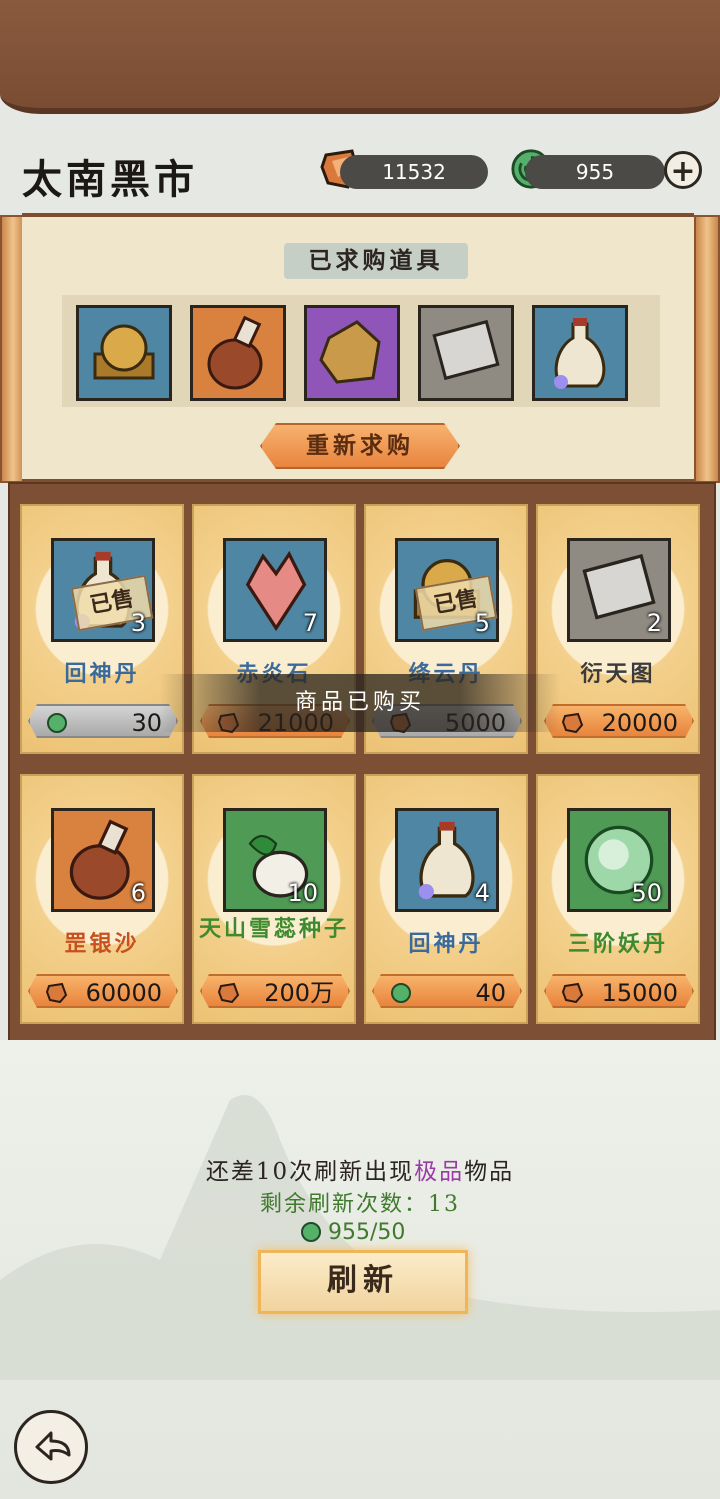 The width and height of the screenshot is (720, 1499). What do you see at coordinates (414, 172) in the screenshot?
I see `ore-amount: 11532` at bounding box center [414, 172].